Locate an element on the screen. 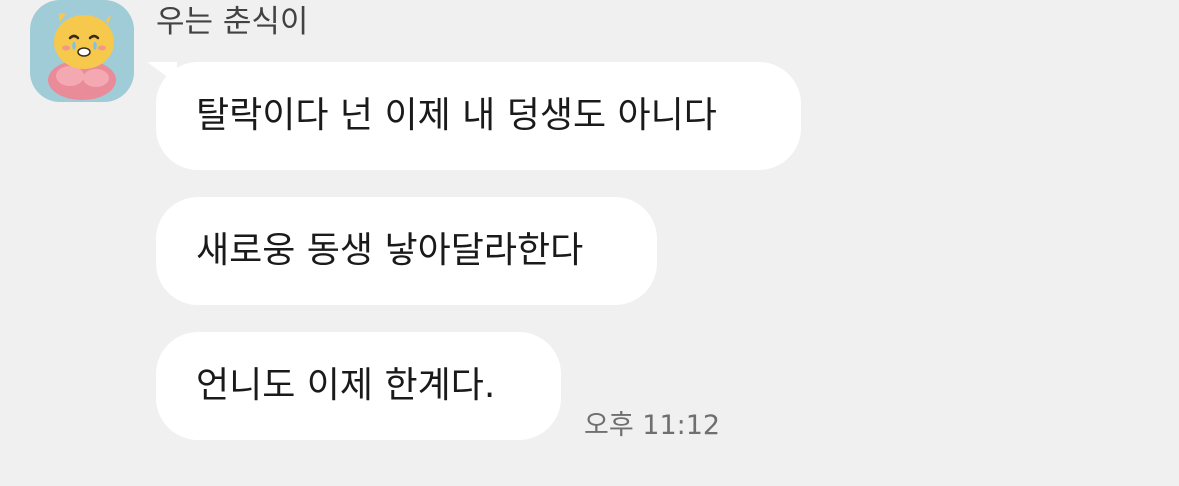 The height and width of the screenshot is (486, 1179). message-bubble: 새로웅 동생 낳아달라한다 is located at coordinates (406, 251).